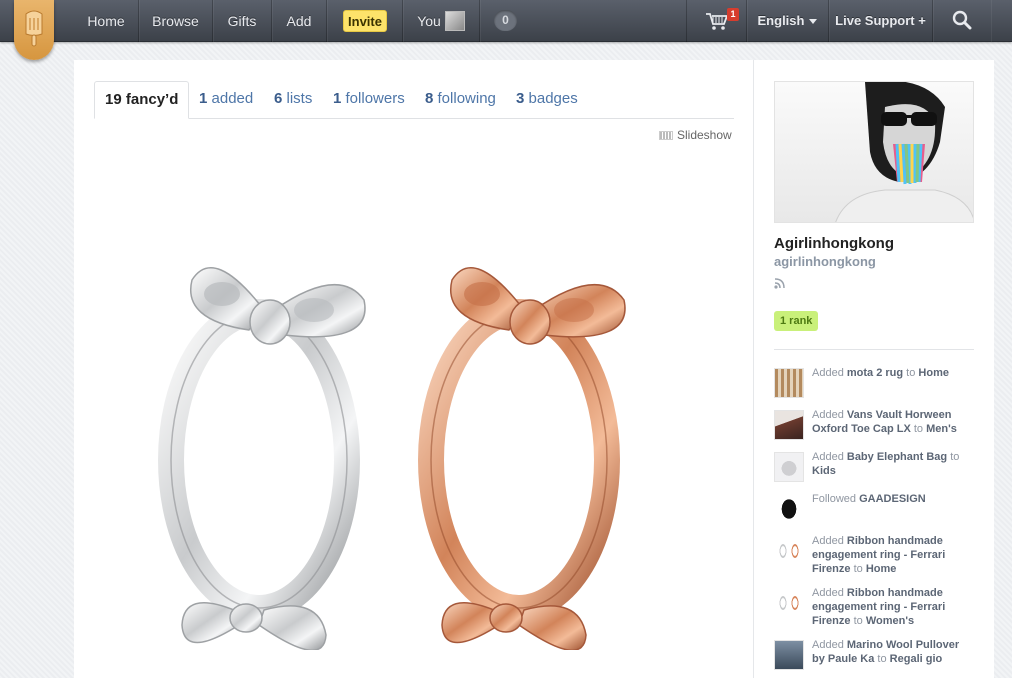  I want to click on tab-added-label: added, so click(232, 98).